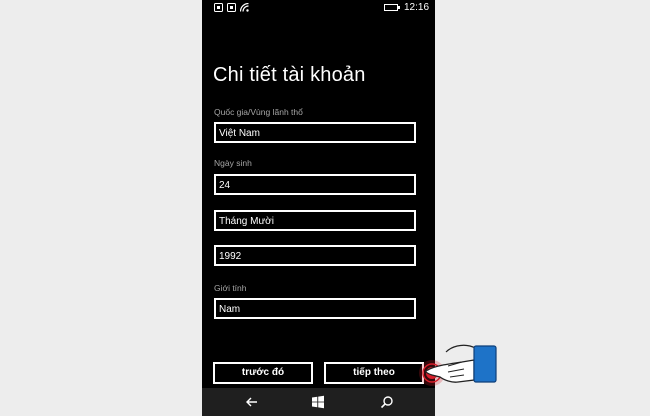  Describe the element at coordinates (244, 7) in the screenshot. I see `wifi-icon` at that location.